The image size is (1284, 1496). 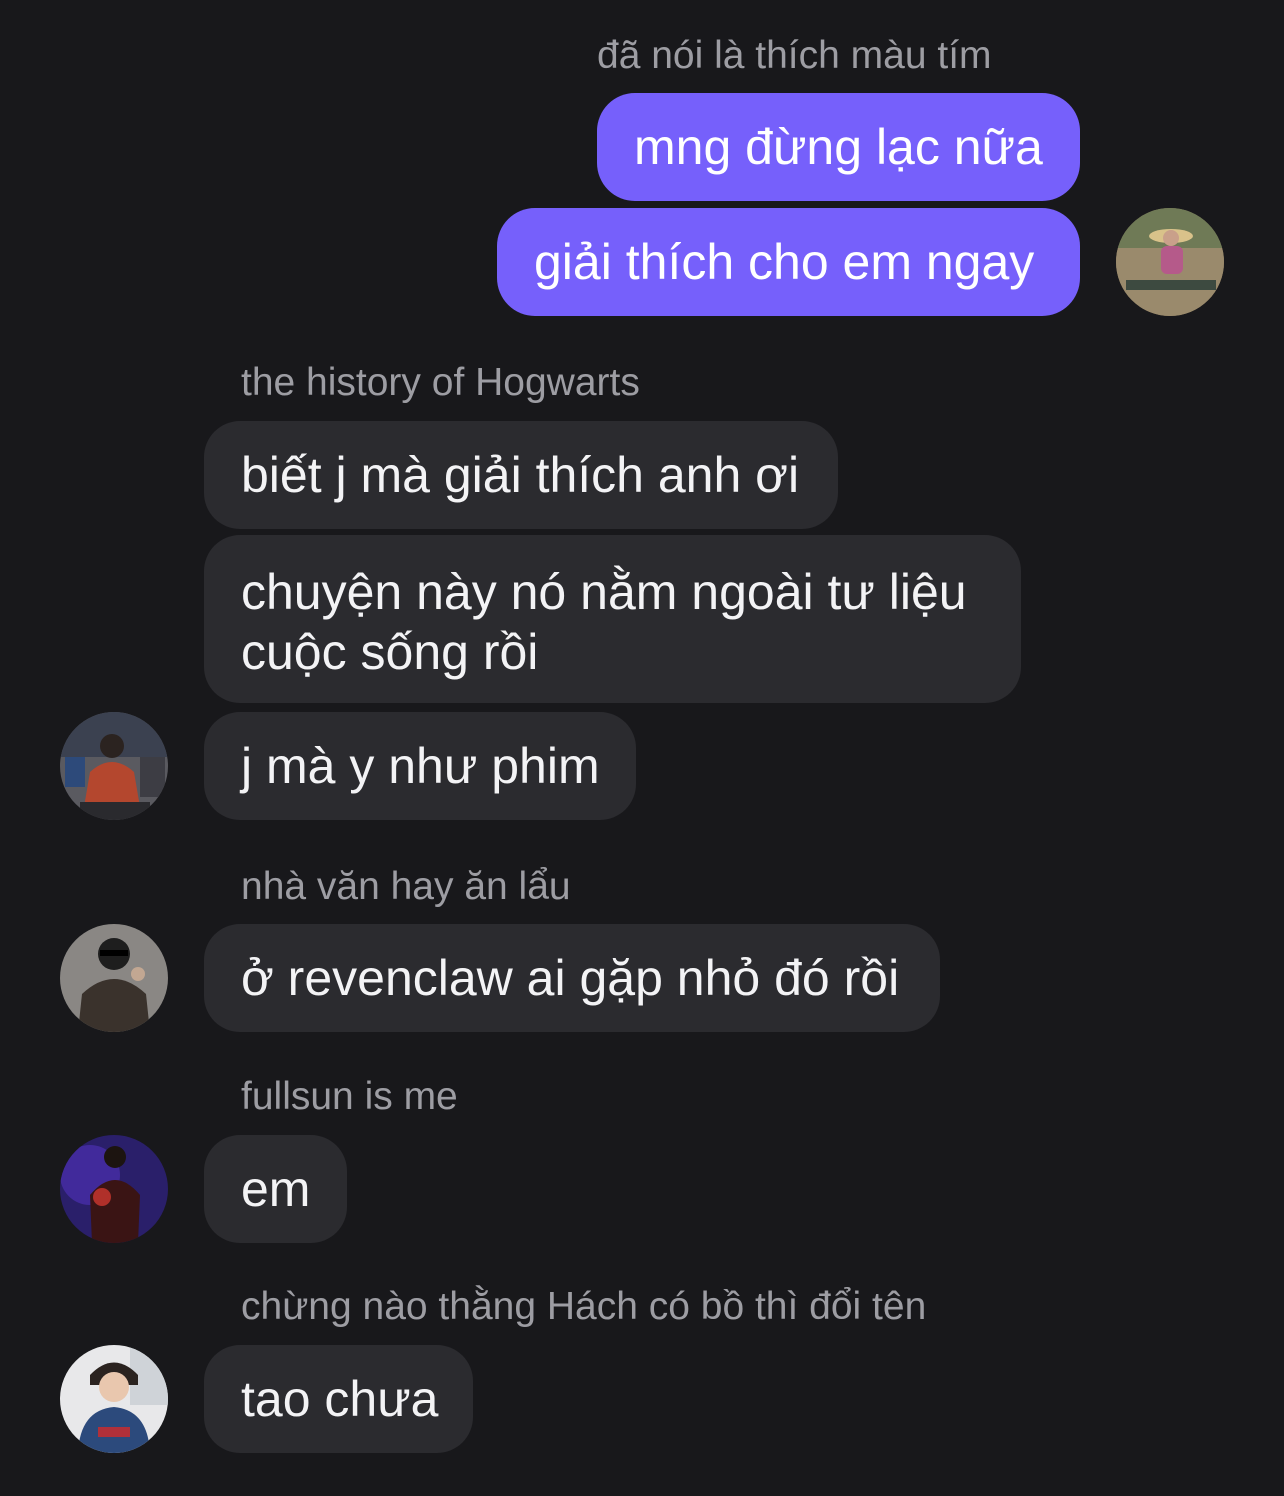 I want to click on avatar-group4, so click(x=114, y=1399).